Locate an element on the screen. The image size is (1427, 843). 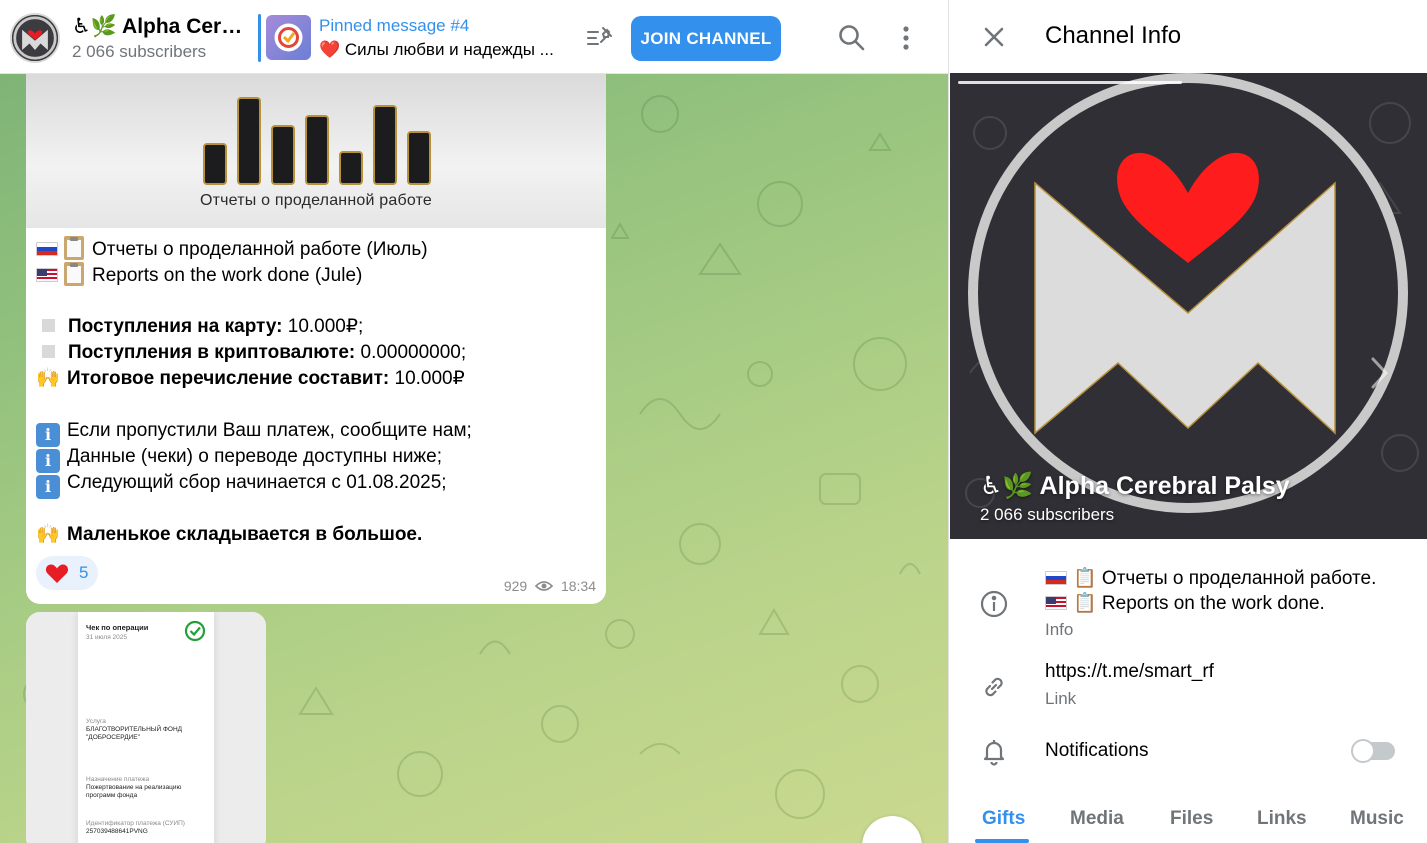
info-circle-icon is located at coordinates (994, 604).